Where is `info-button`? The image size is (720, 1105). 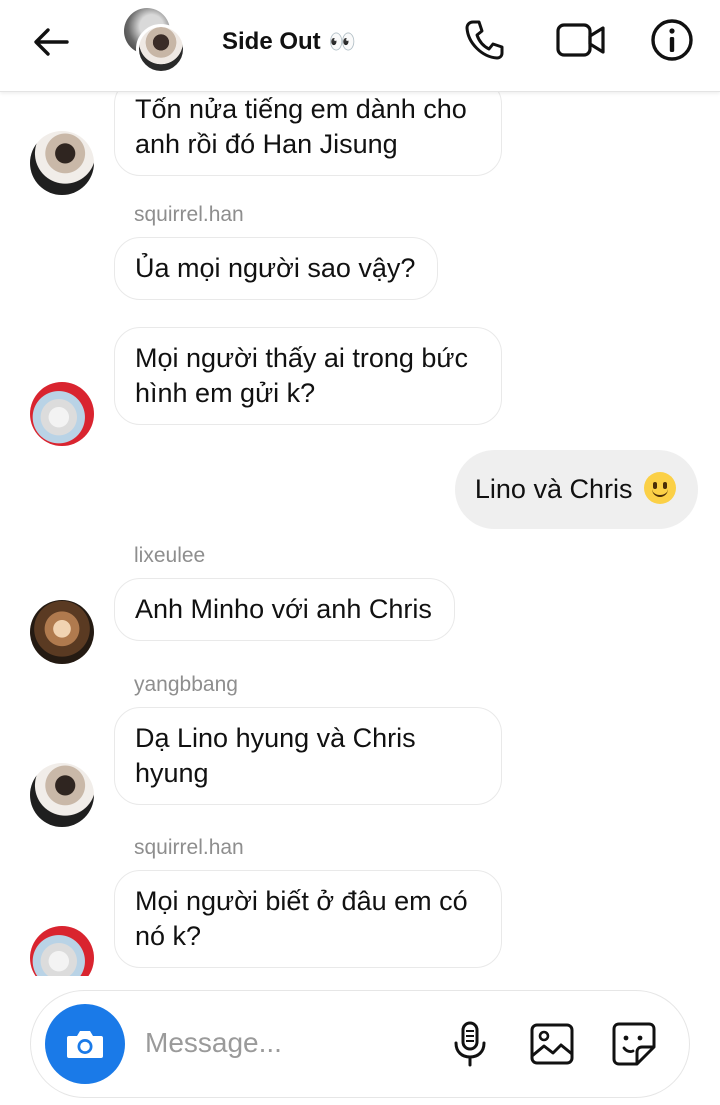
info-button is located at coordinates (672, 40).